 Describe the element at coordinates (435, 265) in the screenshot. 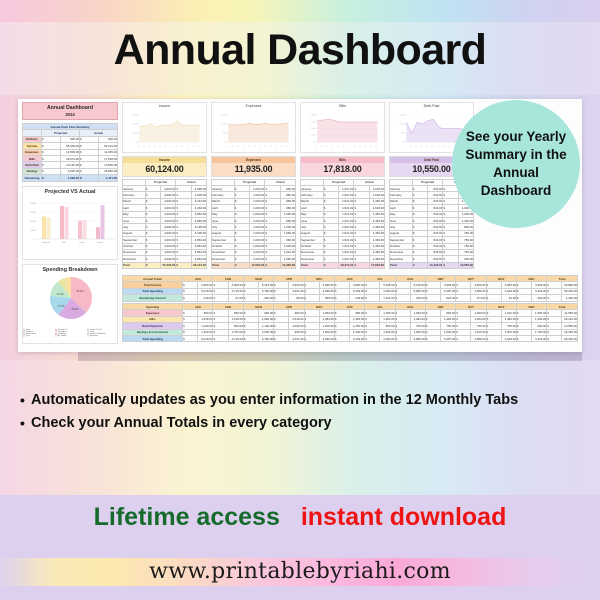

I see `projected-total: 10,120.00` at that location.